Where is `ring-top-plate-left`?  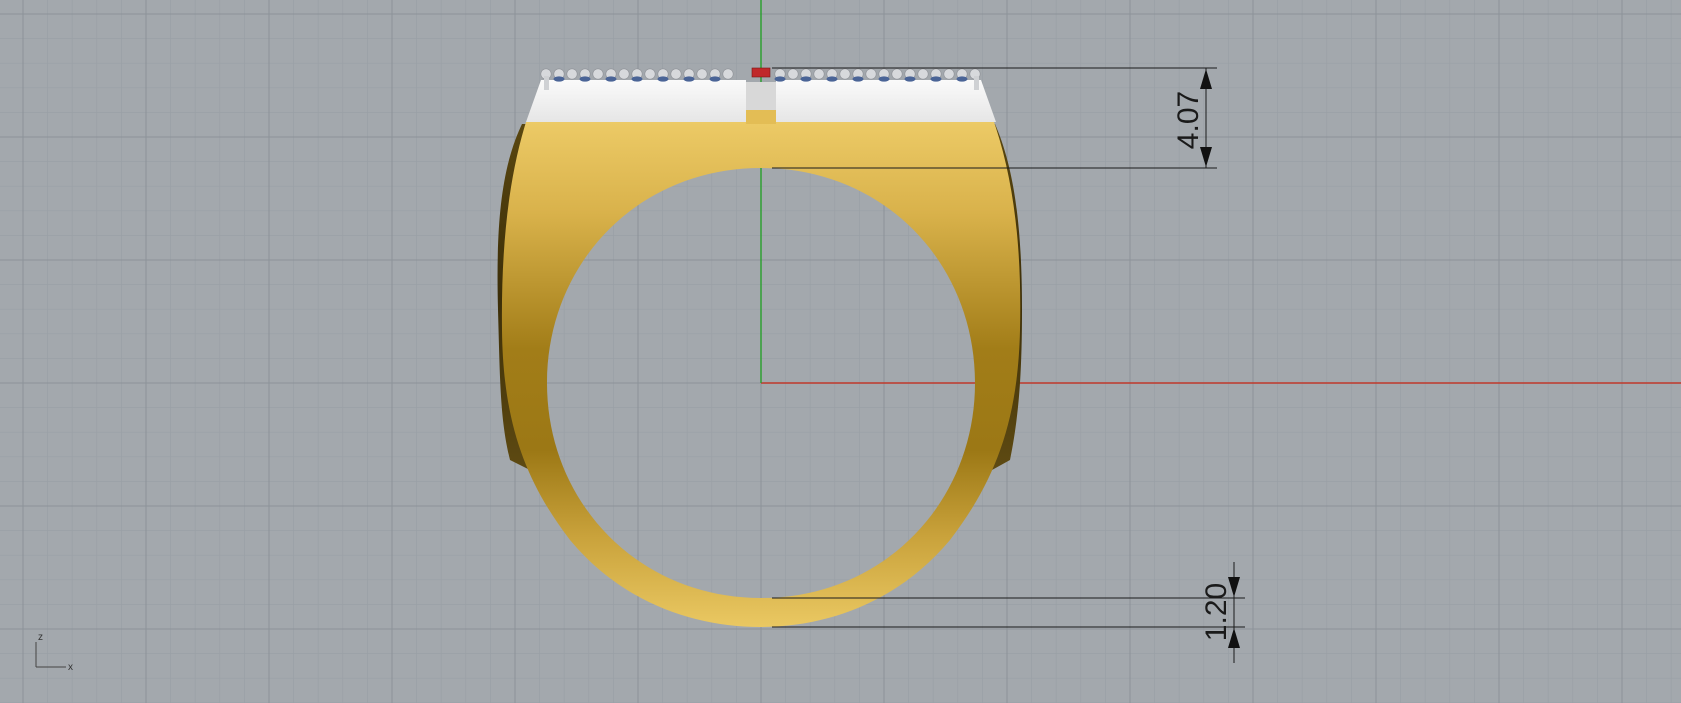
ring-top-plate-left is located at coordinates (636, 101).